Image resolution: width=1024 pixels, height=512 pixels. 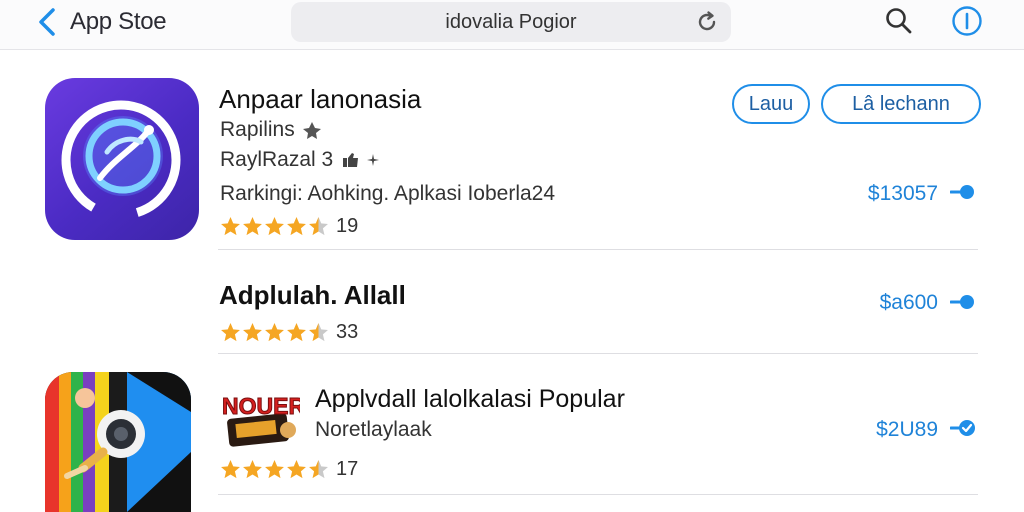 What do you see at coordinates (373, 429) in the screenshot?
I see `app-developer: Noretlaylaak` at bounding box center [373, 429].